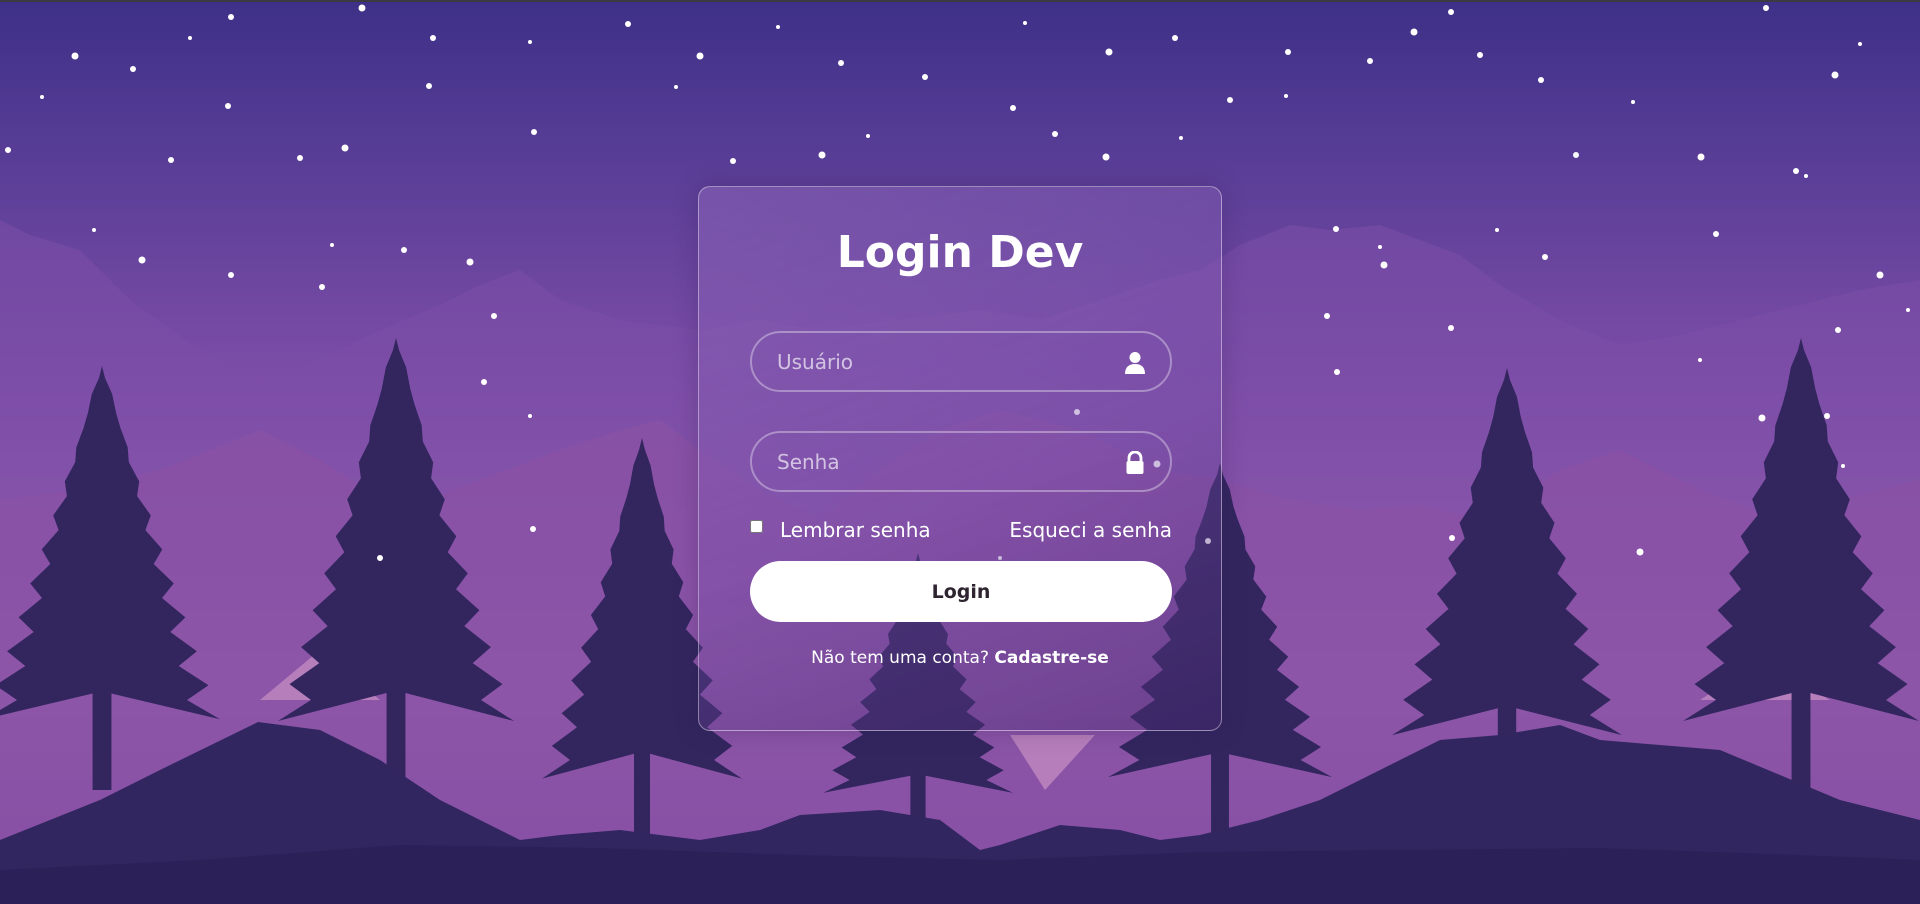 The image size is (1920, 904). Describe the element at coordinates (756, 526) in the screenshot. I see `remember-checkbox` at that location.